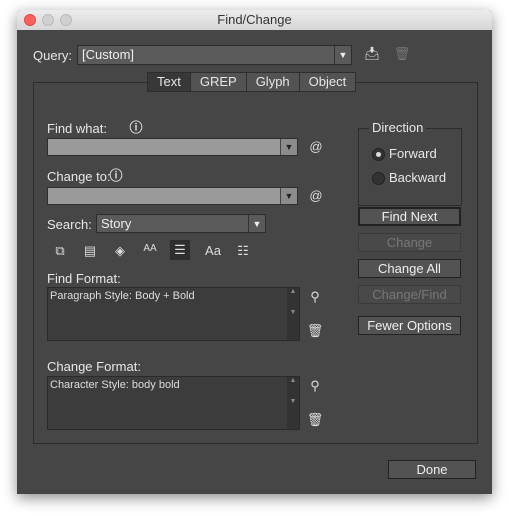  Describe the element at coordinates (172, 196) in the screenshot. I see `change-to-input: ▼` at that location.